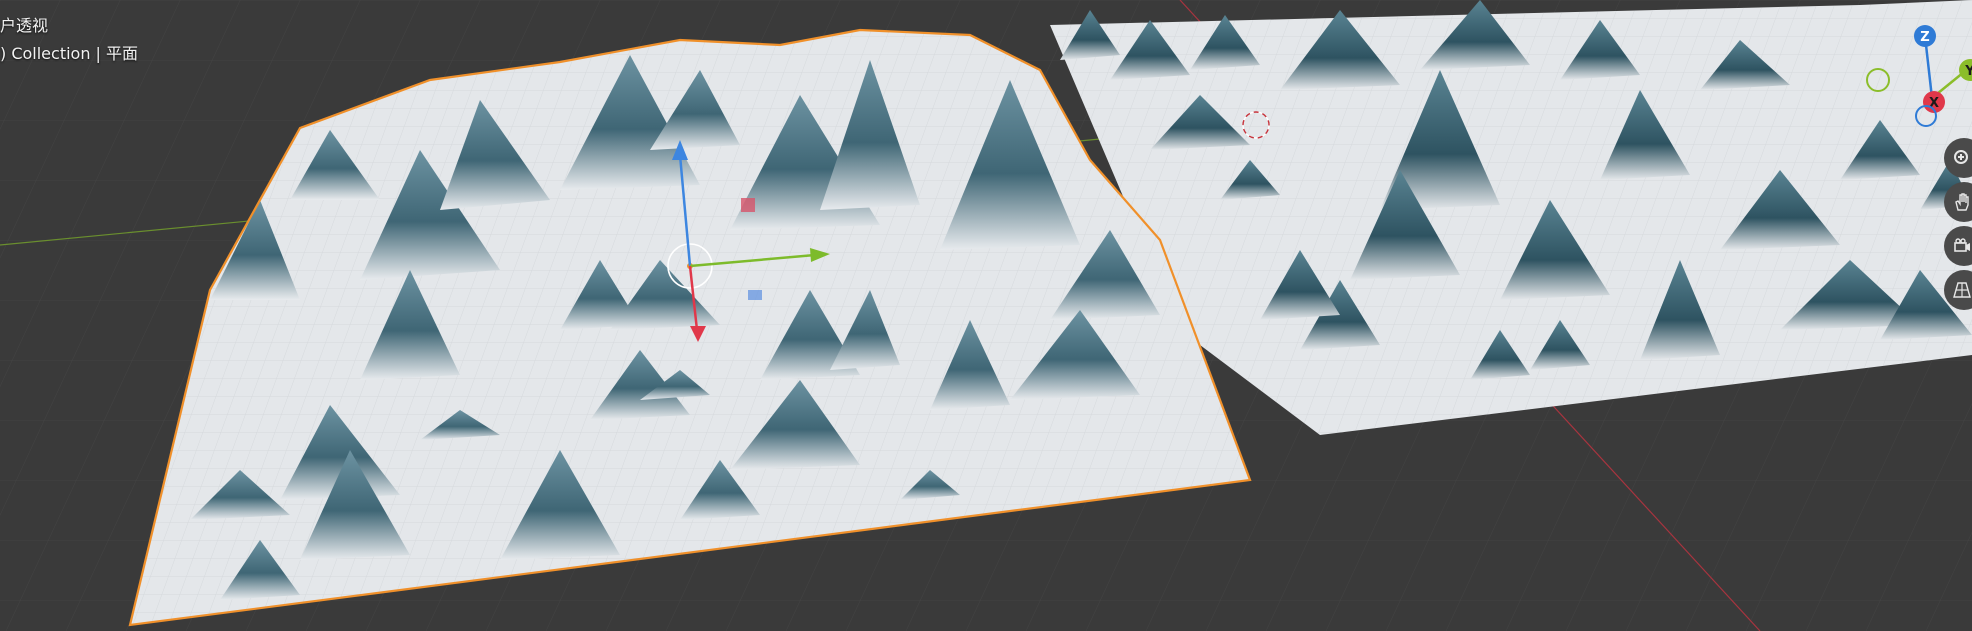  I want to click on z-axis-label: Z, so click(1924, 37).